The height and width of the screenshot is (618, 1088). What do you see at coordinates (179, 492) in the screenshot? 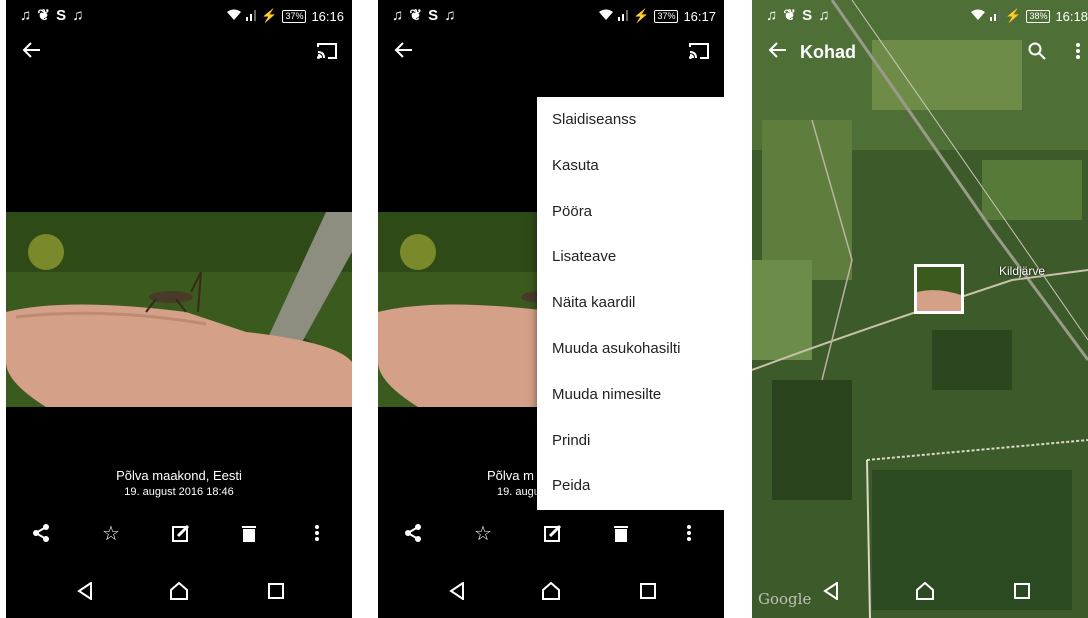
I see `caption-date: 19. august 2016 18:46` at bounding box center [179, 492].